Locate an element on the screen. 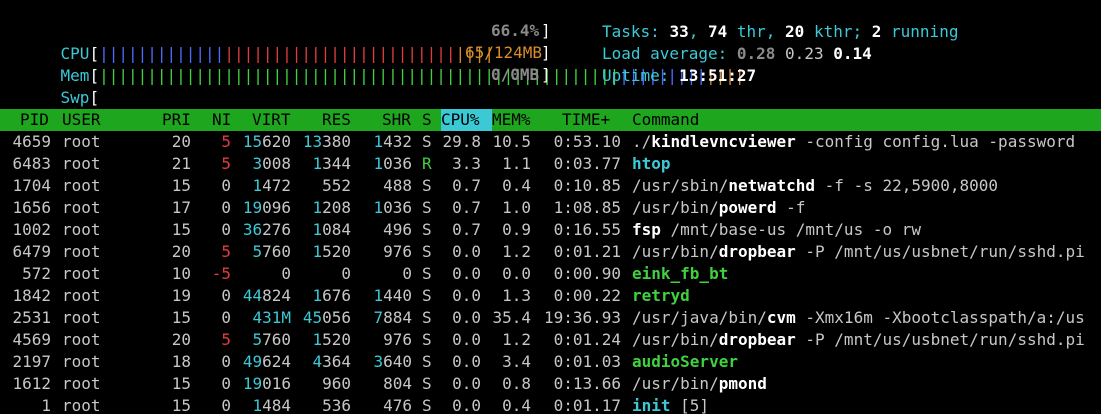 This screenshot has width=1101, height=414. process-cpu: 3.3 is located at coordinates (466, 163).